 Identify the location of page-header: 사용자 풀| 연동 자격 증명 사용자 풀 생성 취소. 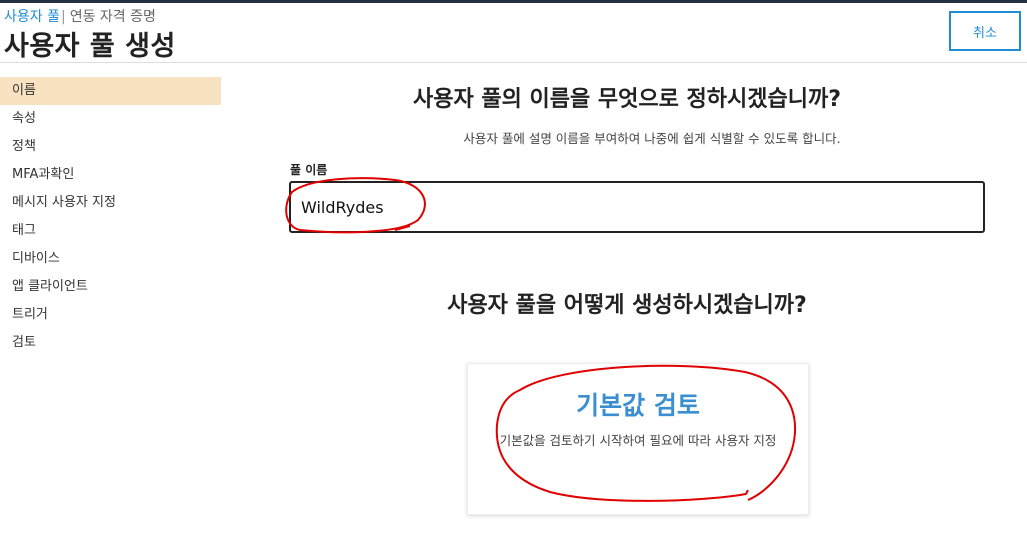
(513, 32).